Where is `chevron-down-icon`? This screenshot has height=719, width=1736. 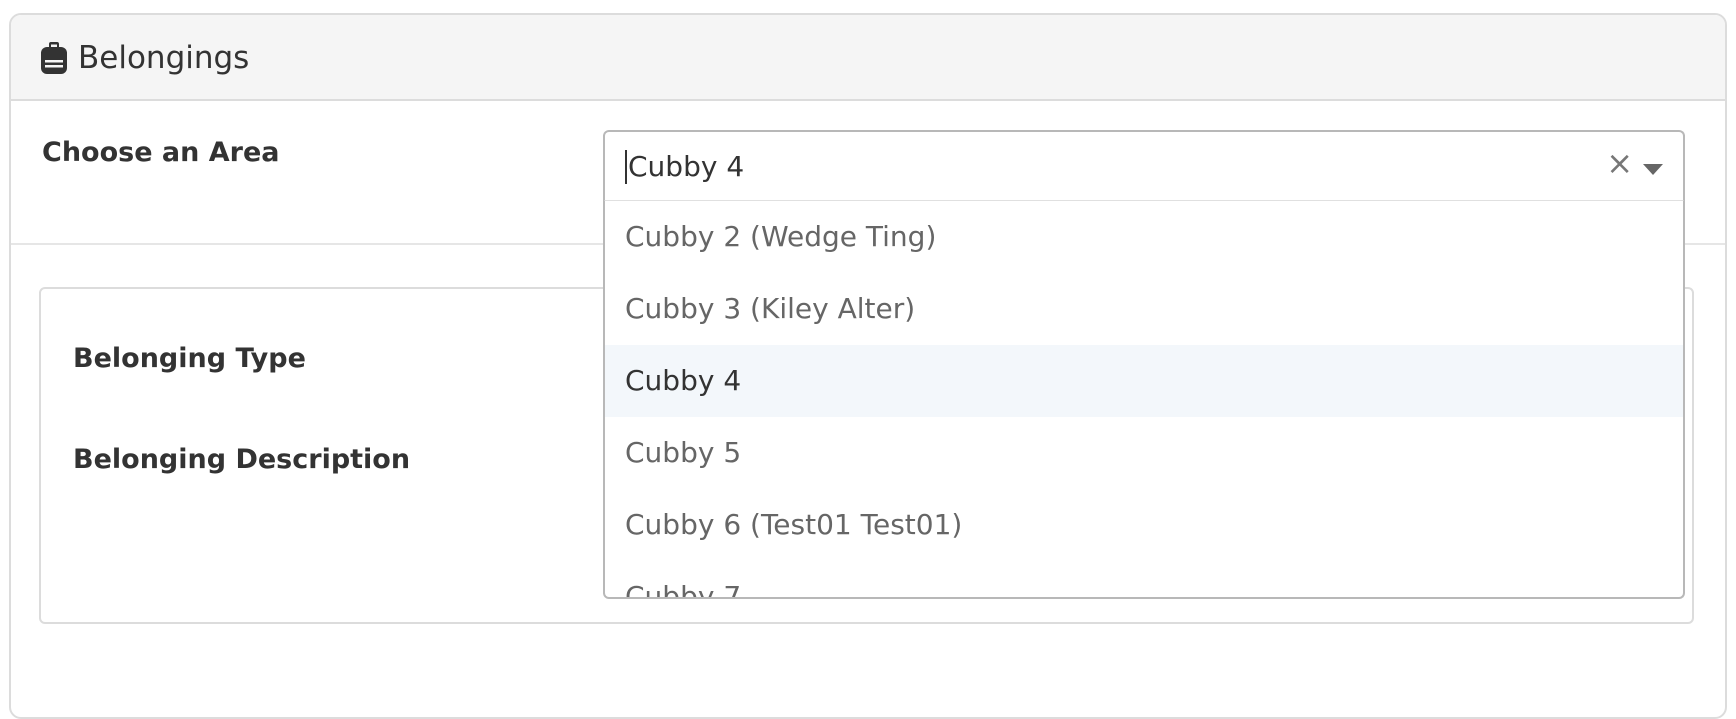 chevron-down-icon is located at coordinates (1653, 169).